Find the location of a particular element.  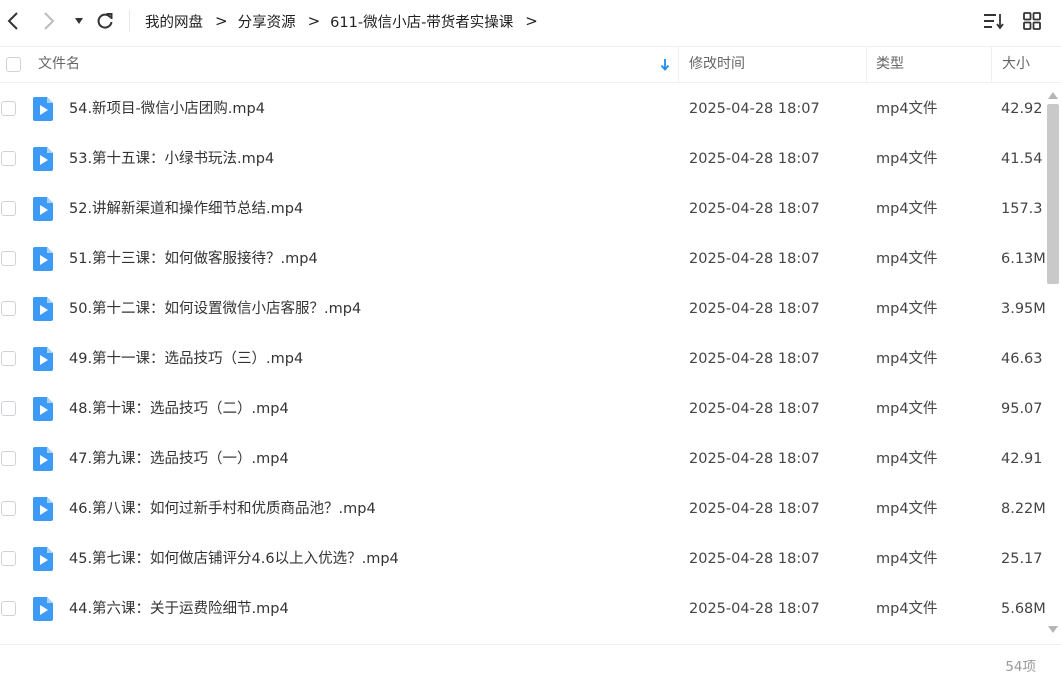

status-bar: 54项 is located at coordinates (530, 662).